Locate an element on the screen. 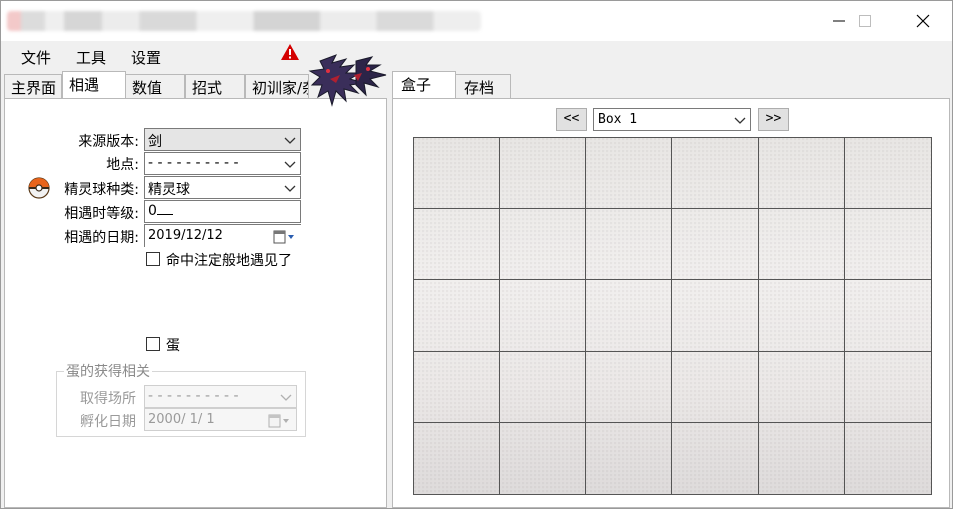 The height and width of the screenshot is (509, 953). tab-save-label: 存档 is located at coordinates (479, 88).